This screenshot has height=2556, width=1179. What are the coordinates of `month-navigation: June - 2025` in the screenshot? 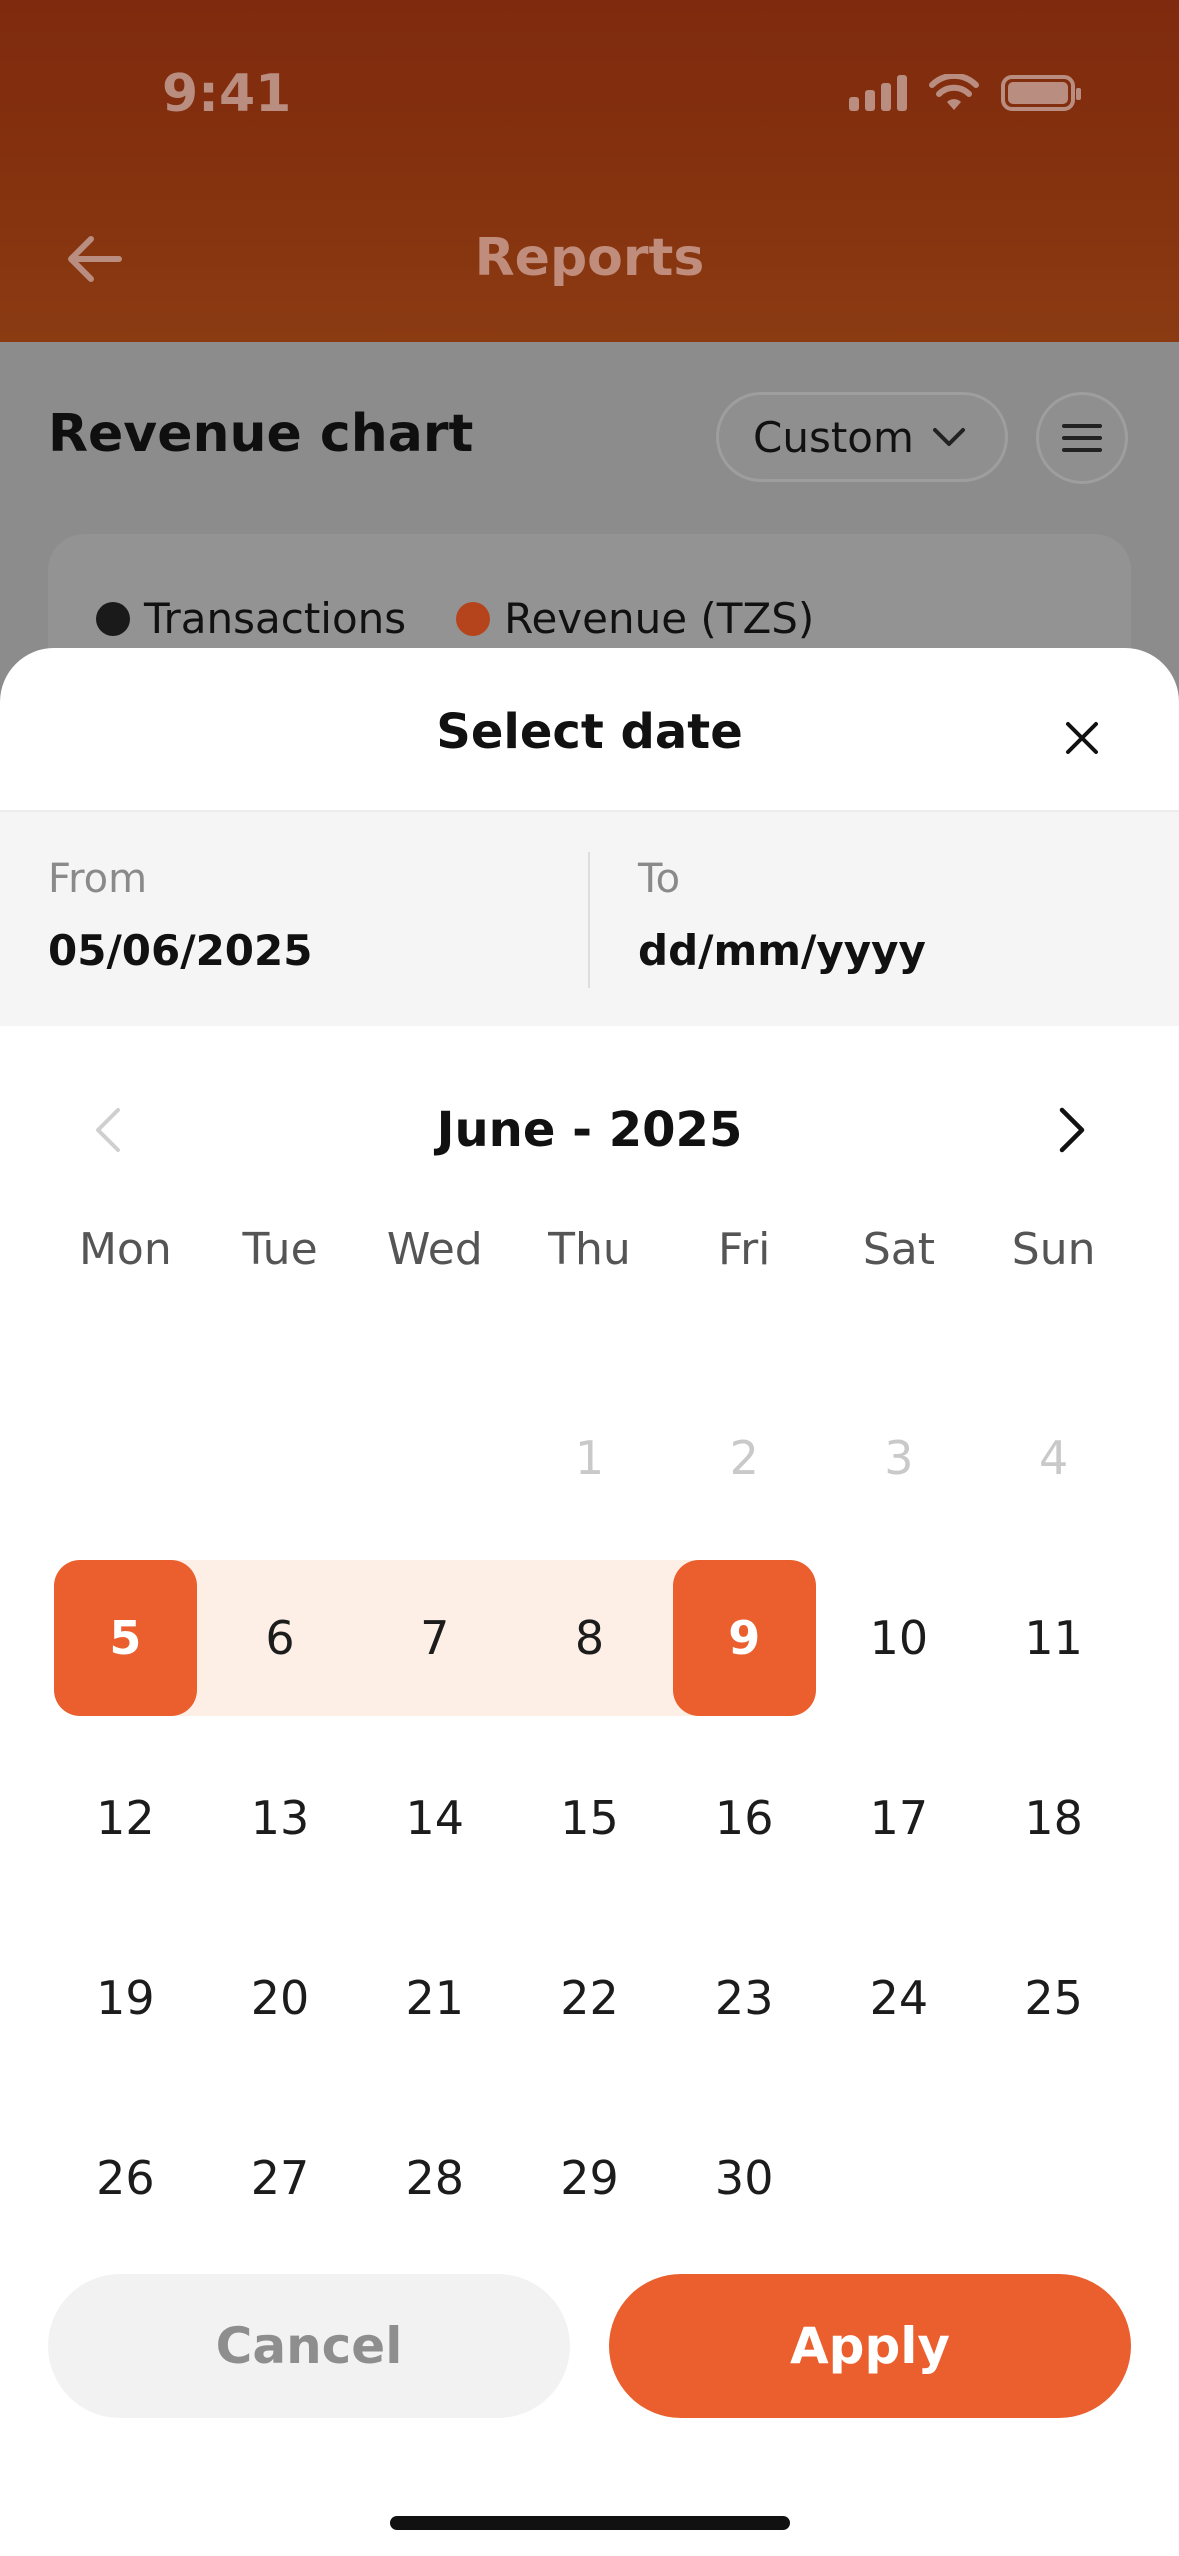 It's located at (589, 1128).